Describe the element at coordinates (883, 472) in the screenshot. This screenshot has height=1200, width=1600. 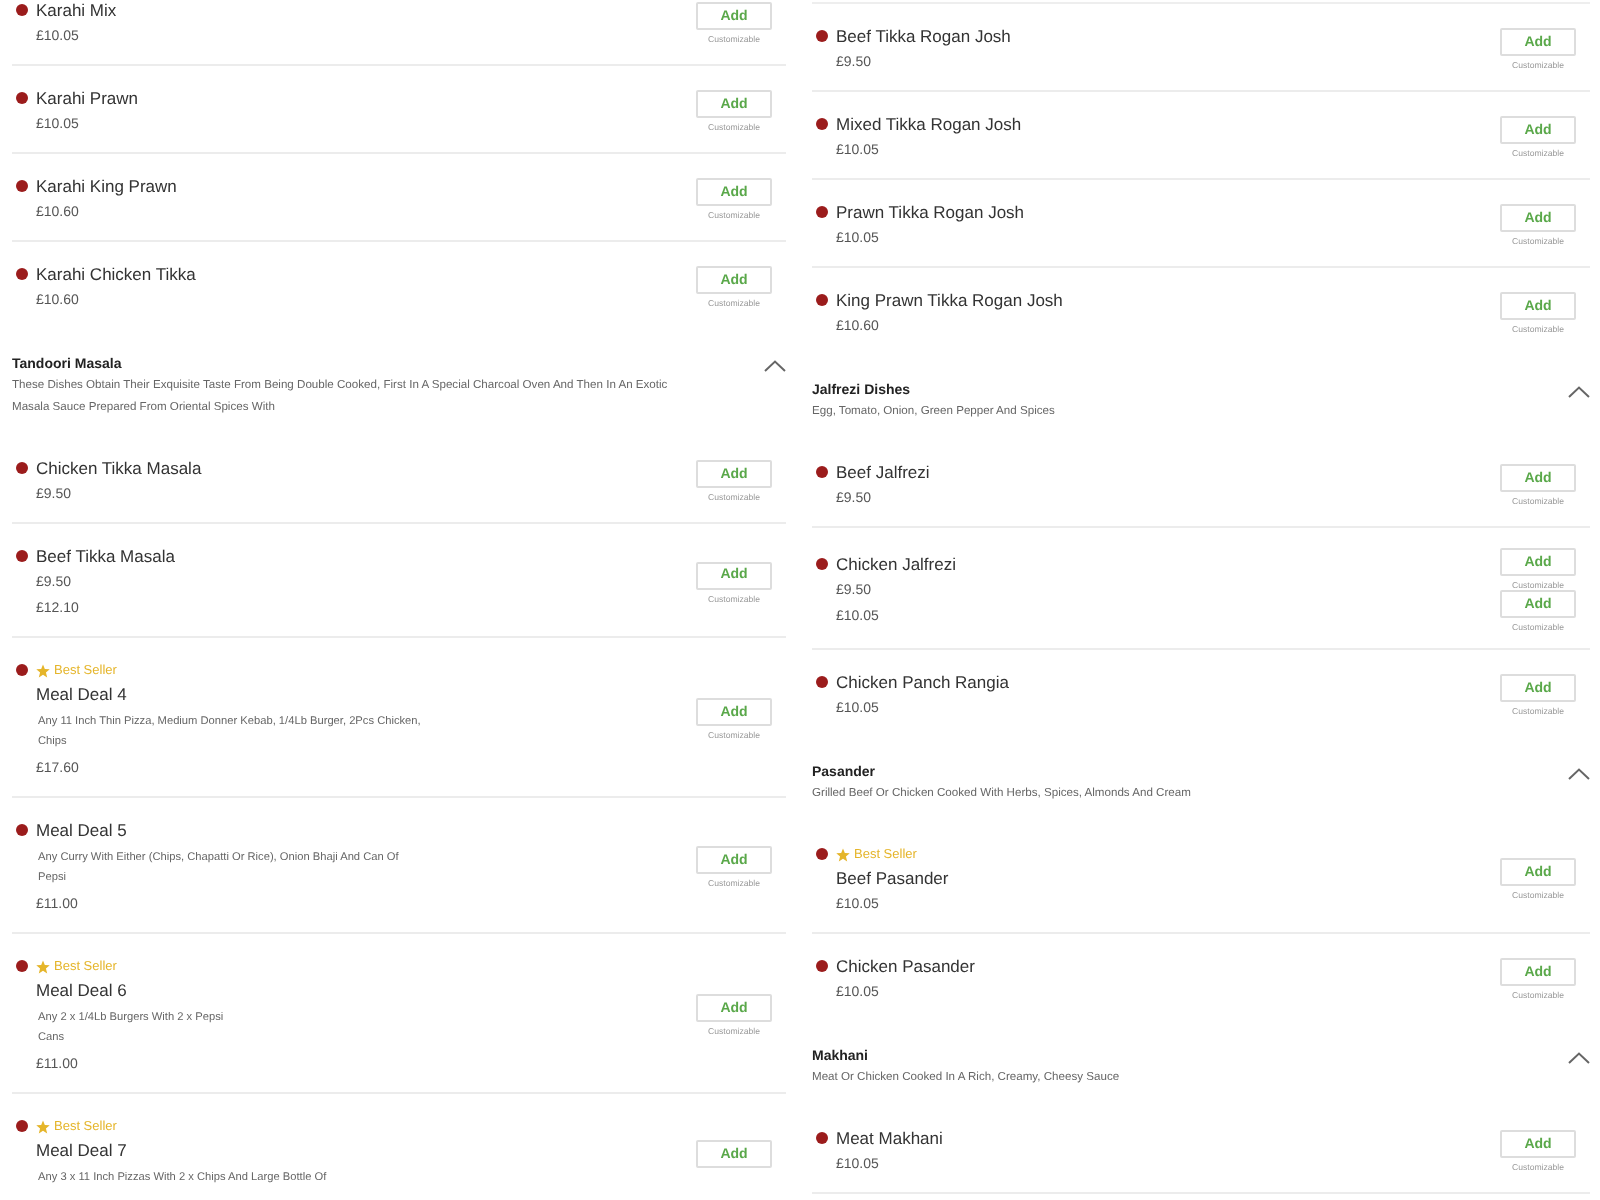
I see `dish-name: Beef Jalfrezi` at that location.